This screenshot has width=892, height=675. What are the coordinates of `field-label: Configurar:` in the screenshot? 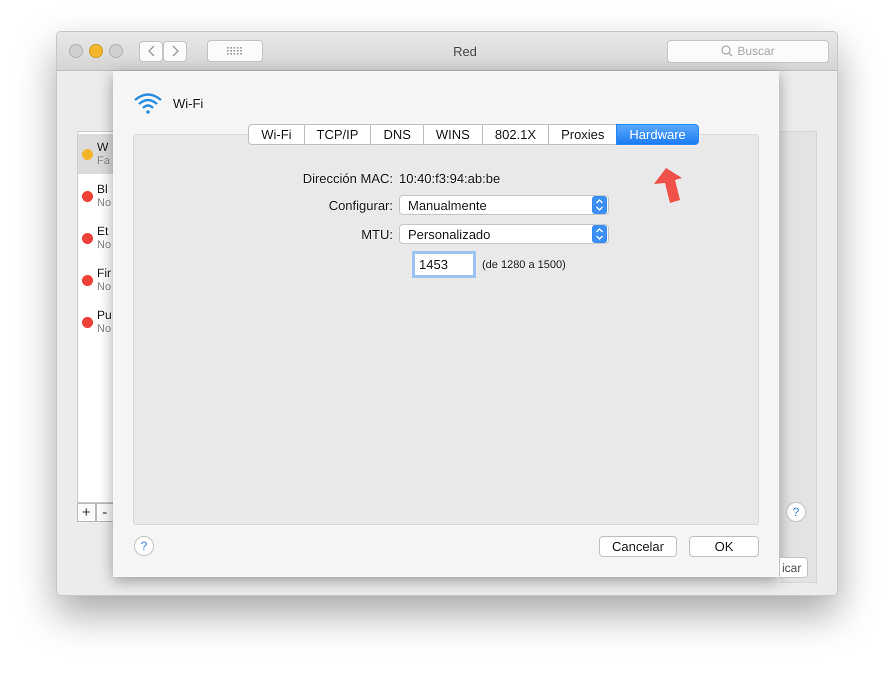 It's located at (360, 205).